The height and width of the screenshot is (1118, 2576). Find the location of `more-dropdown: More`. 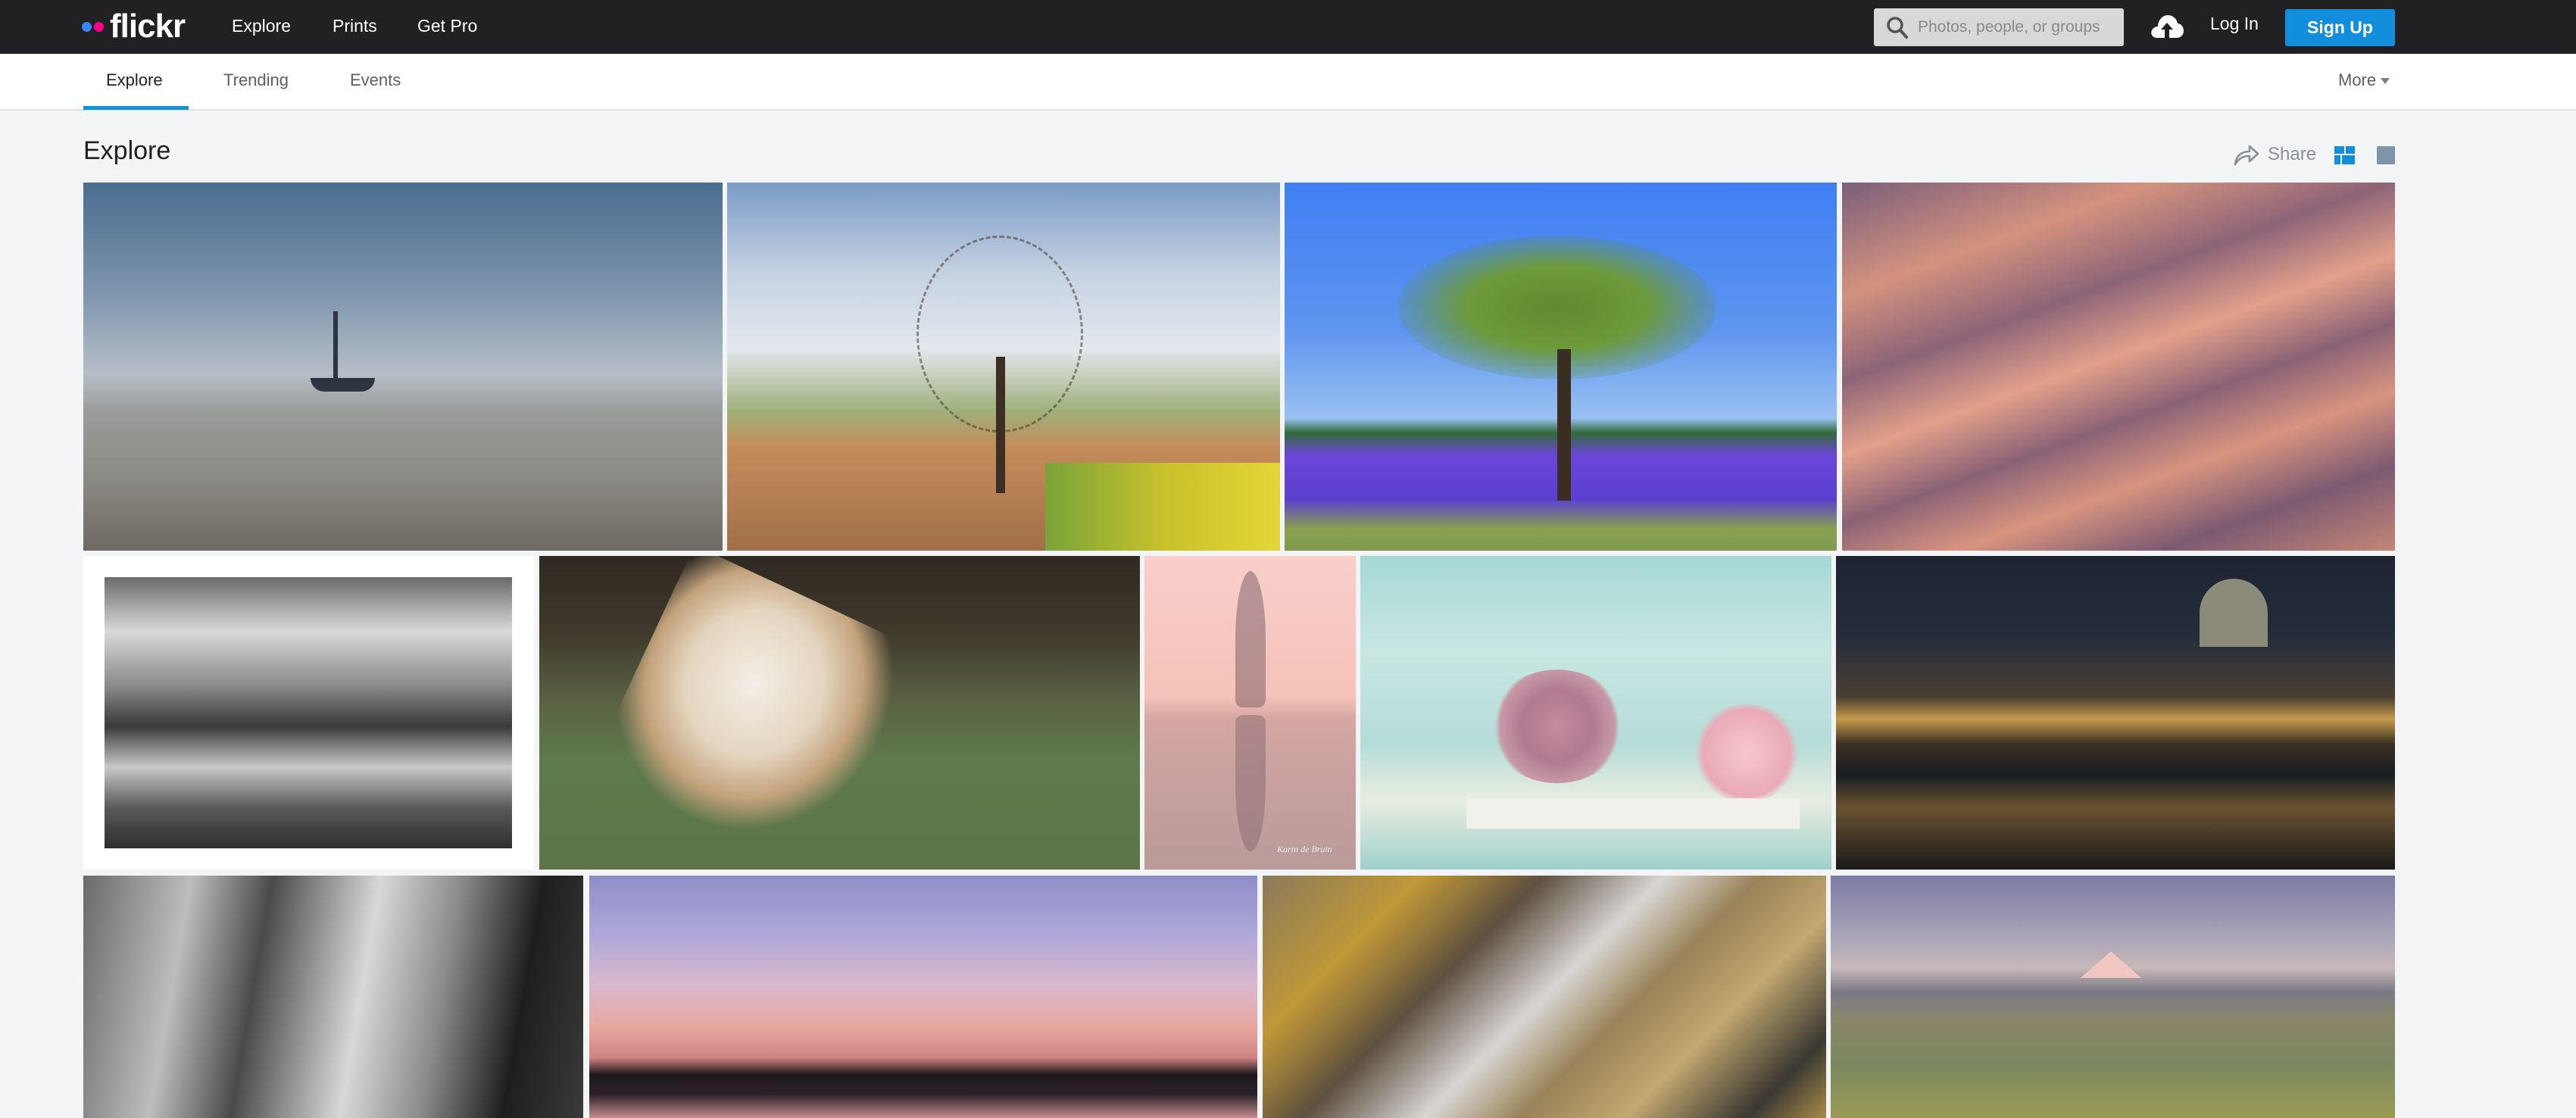

more-dropdown: More is located at coordinates (2364, 80).